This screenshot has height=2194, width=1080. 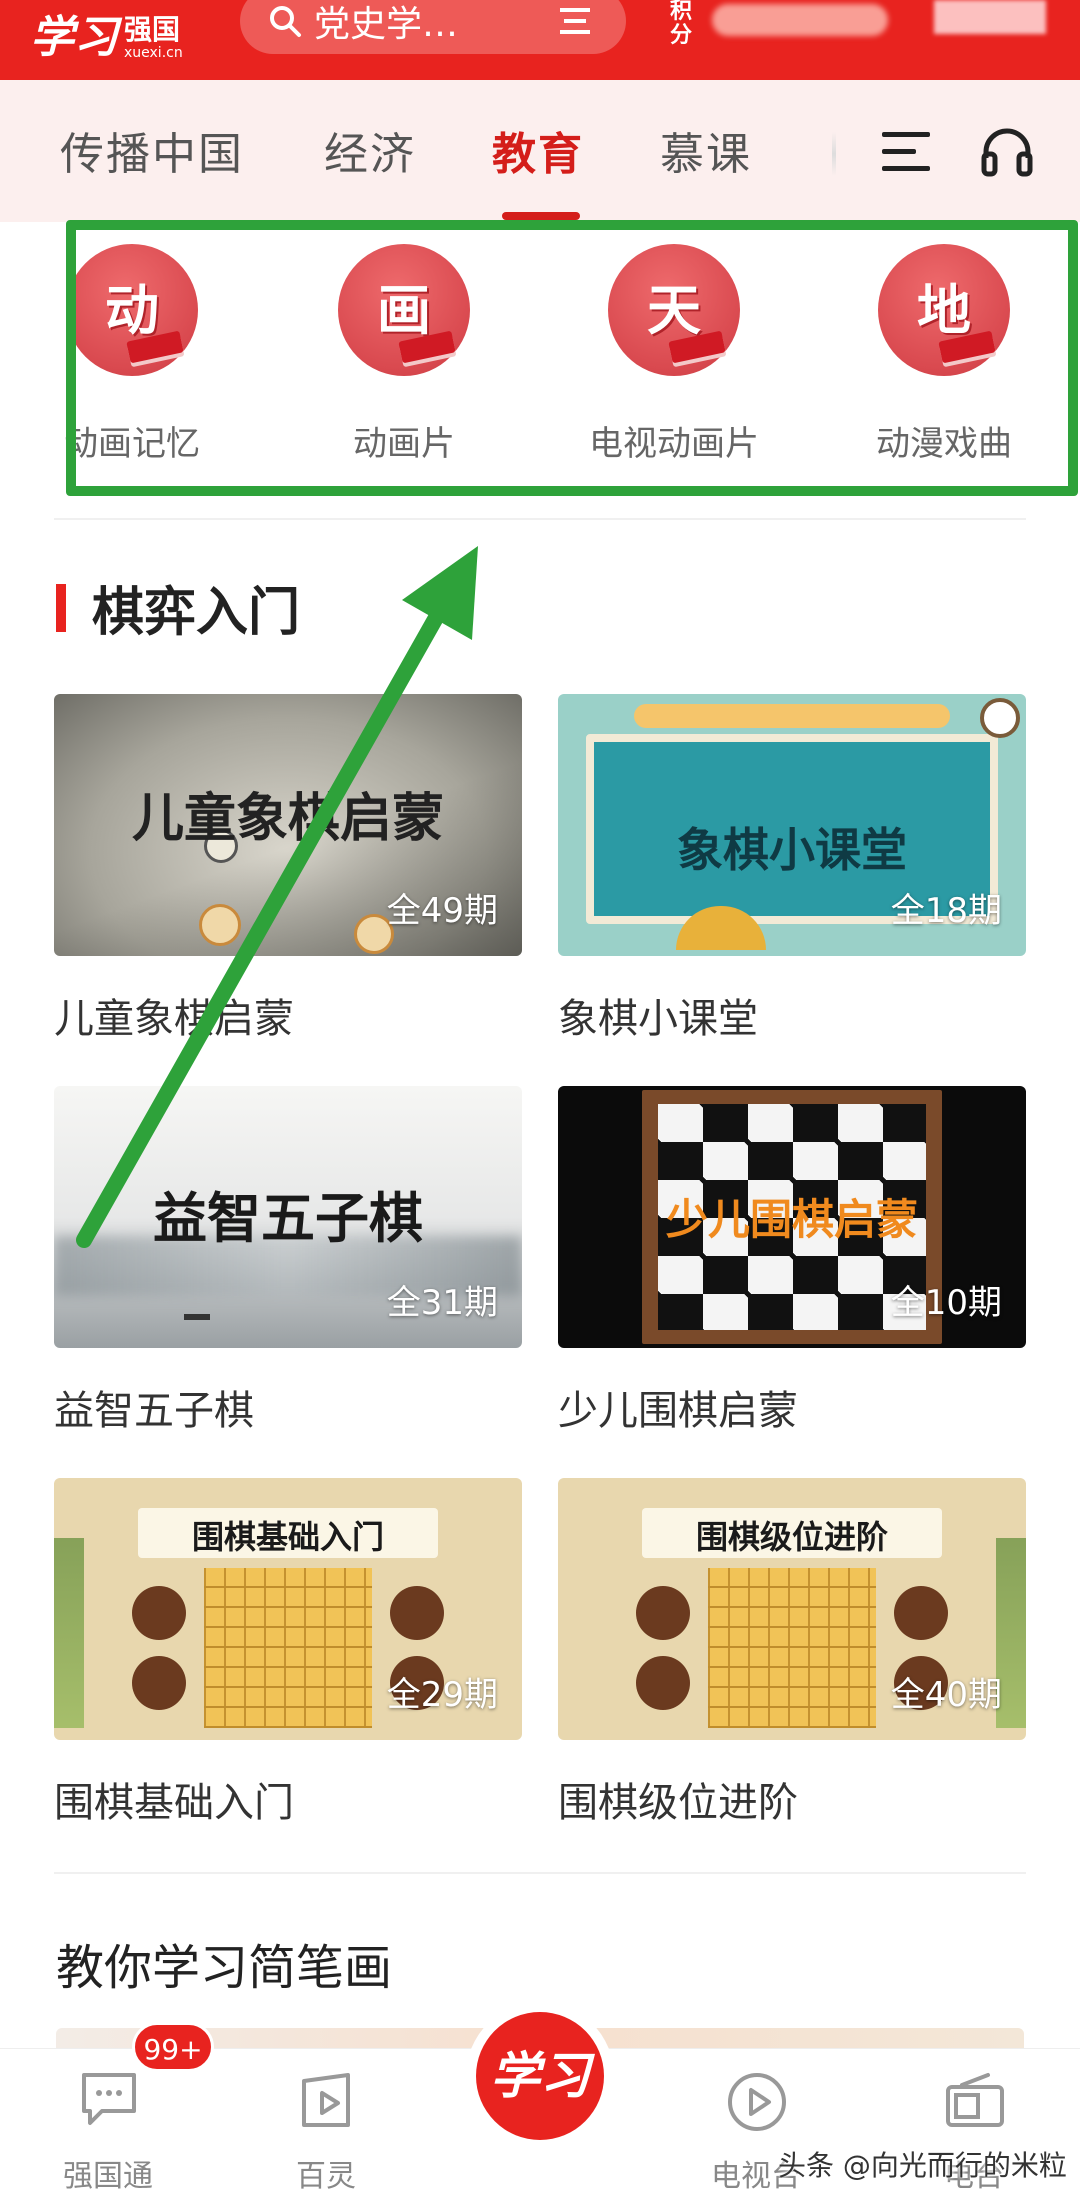 I want to click on thumbnail-art-text: 少儿围棋启蒙, so click(x=791, y=1219).